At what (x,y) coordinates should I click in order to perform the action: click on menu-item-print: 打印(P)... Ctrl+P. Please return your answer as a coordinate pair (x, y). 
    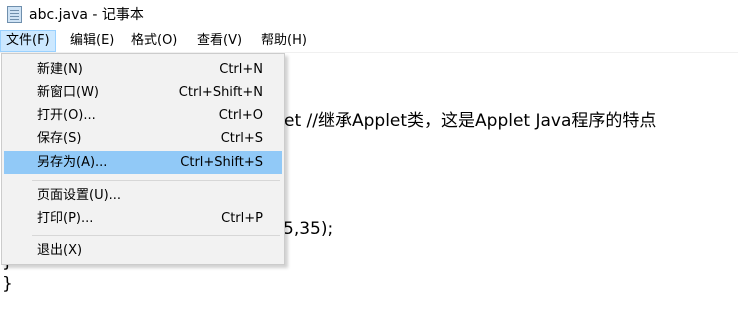
    Looking at the image, I should click on (143, 218).